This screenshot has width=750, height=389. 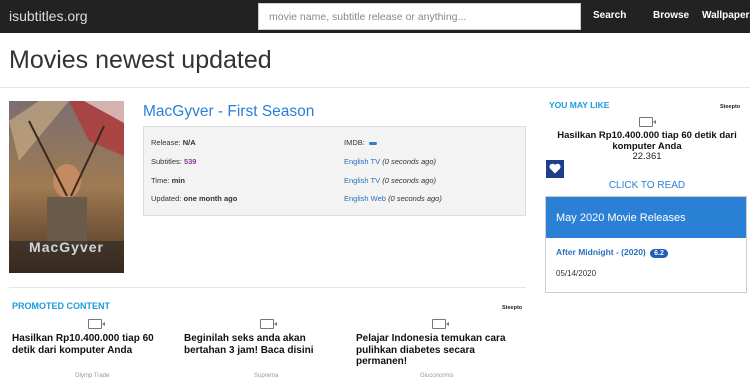 What do you see at coordinates (354, 142) in the screenshot?
I see `imdb-label: IMDB:` at bounding box center [354, 142].